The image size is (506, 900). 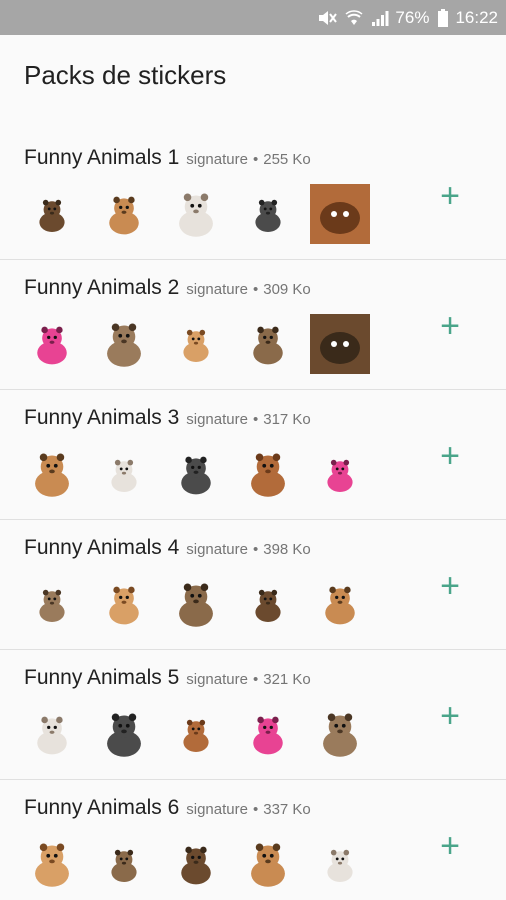 I want to click on pack-size: 309 Ko, so click(x=287, y=289).